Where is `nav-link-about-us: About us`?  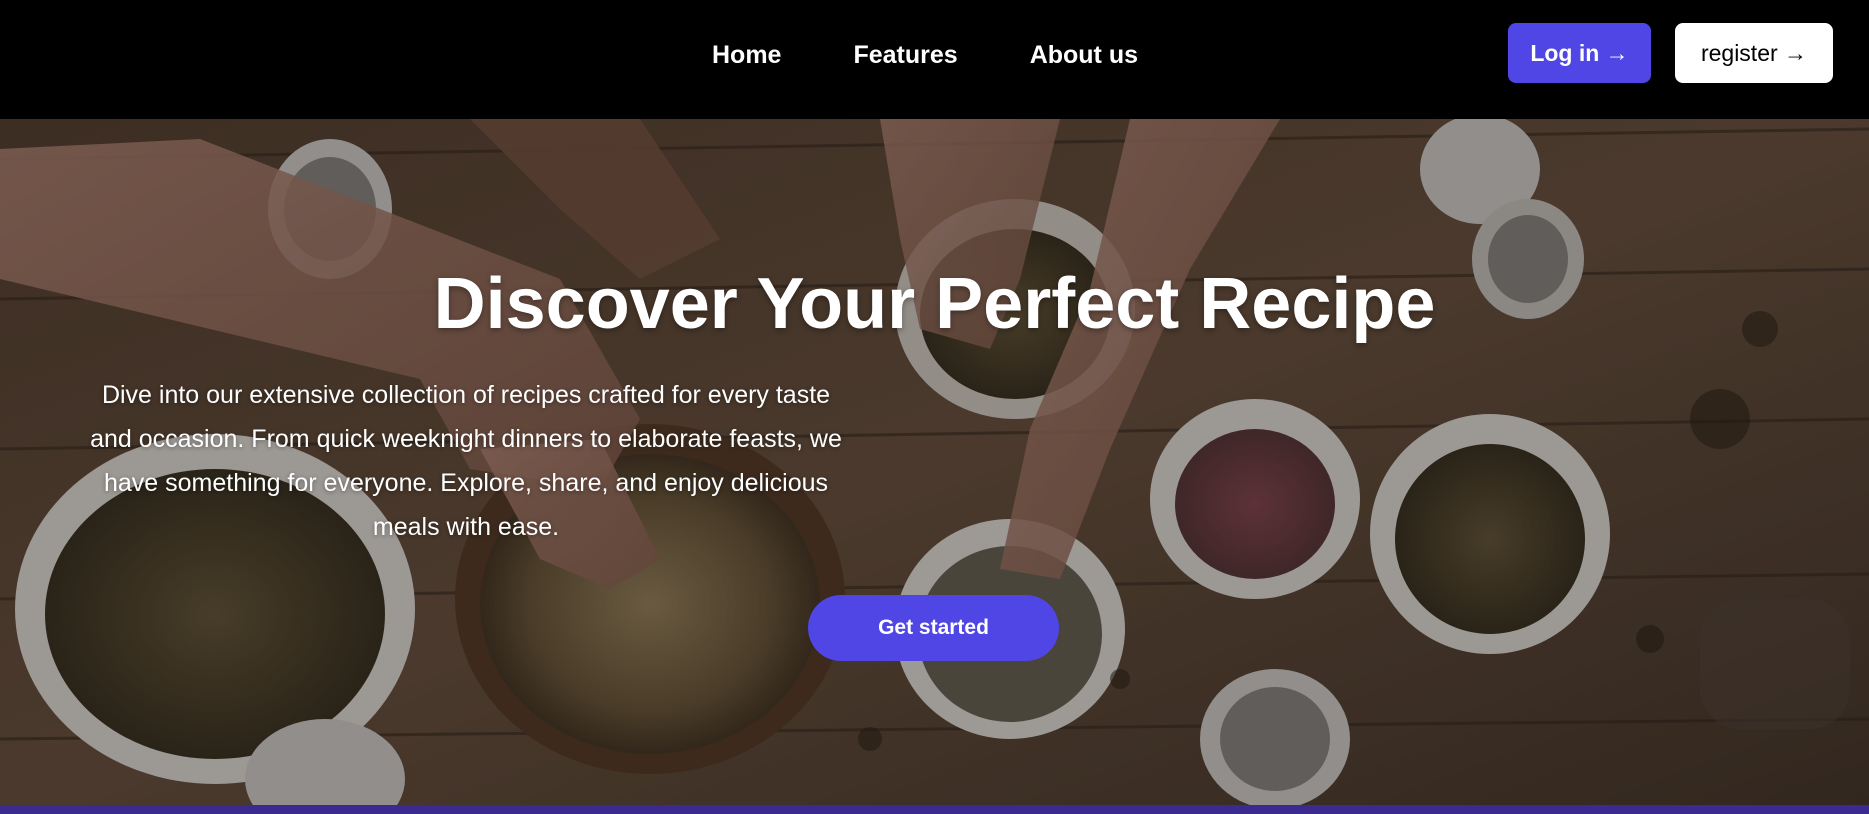
nav-link-about-us: About us is located at coordinates (1084, 55).